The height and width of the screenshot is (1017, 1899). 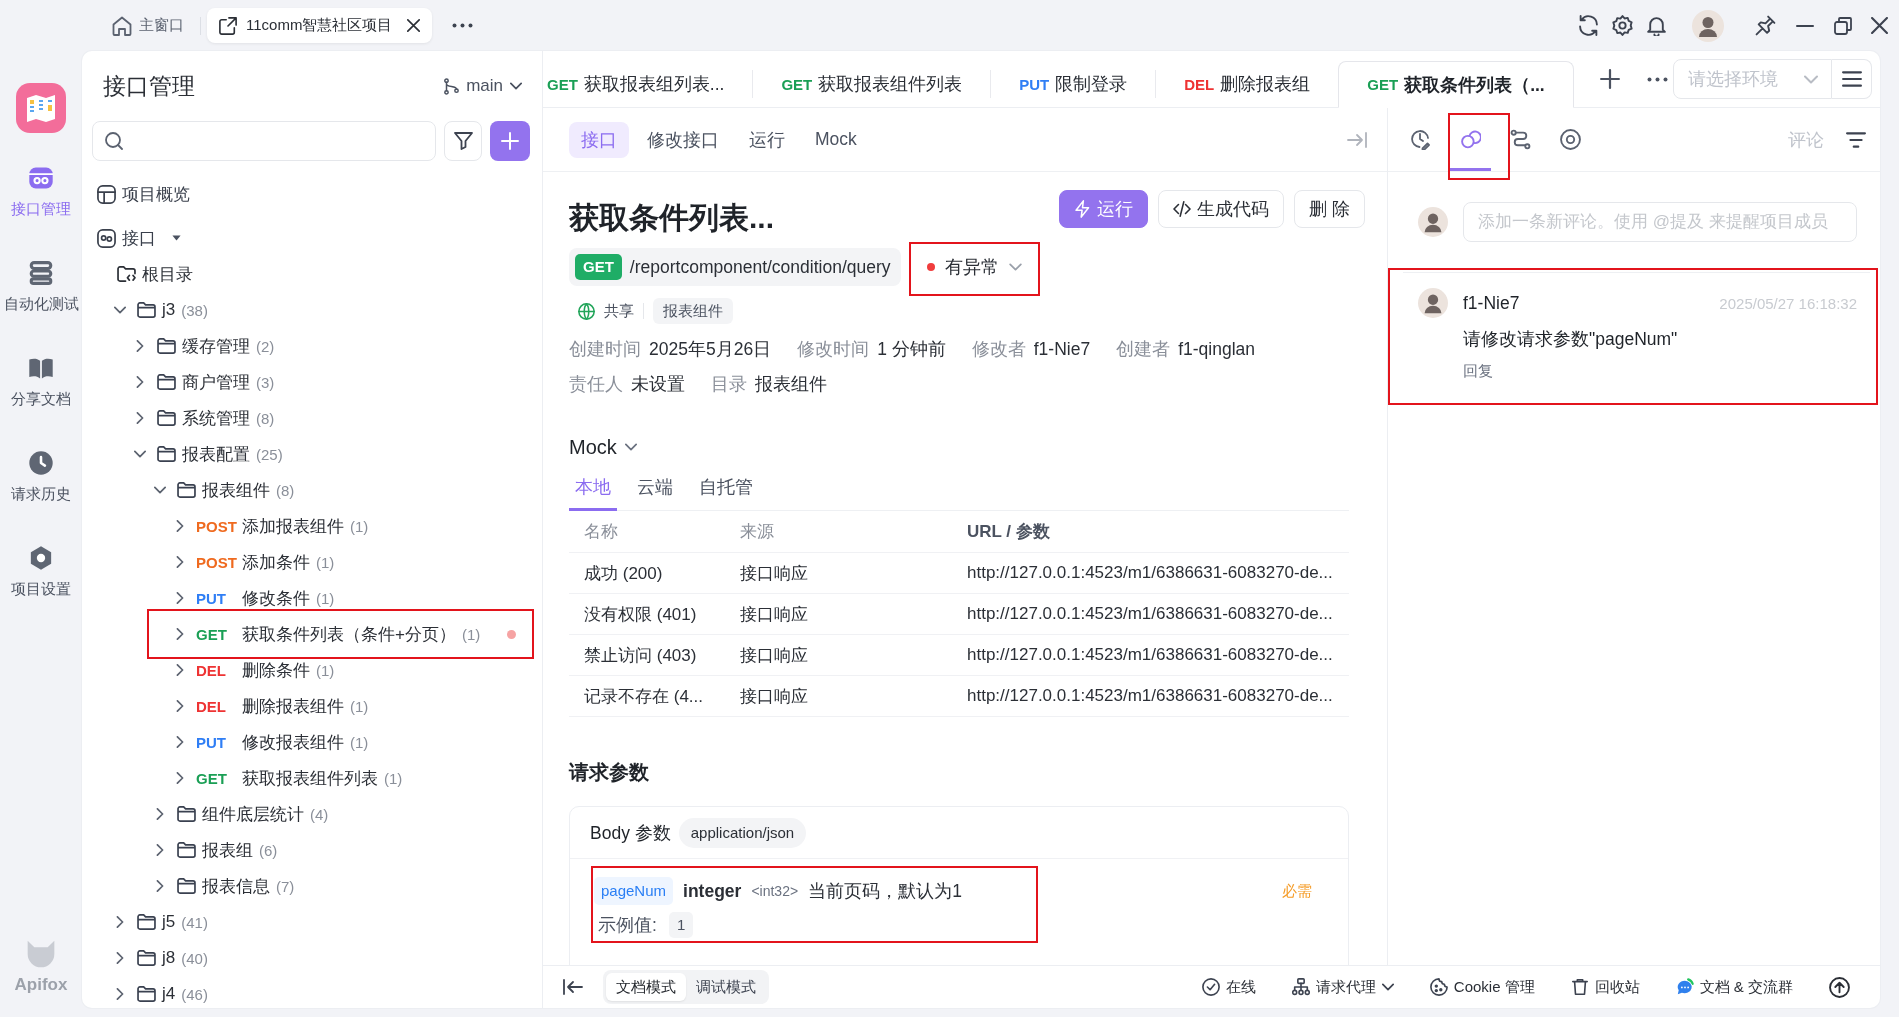 I want to click on endpoint-name: 添加条件, so click(x=276, y=562).